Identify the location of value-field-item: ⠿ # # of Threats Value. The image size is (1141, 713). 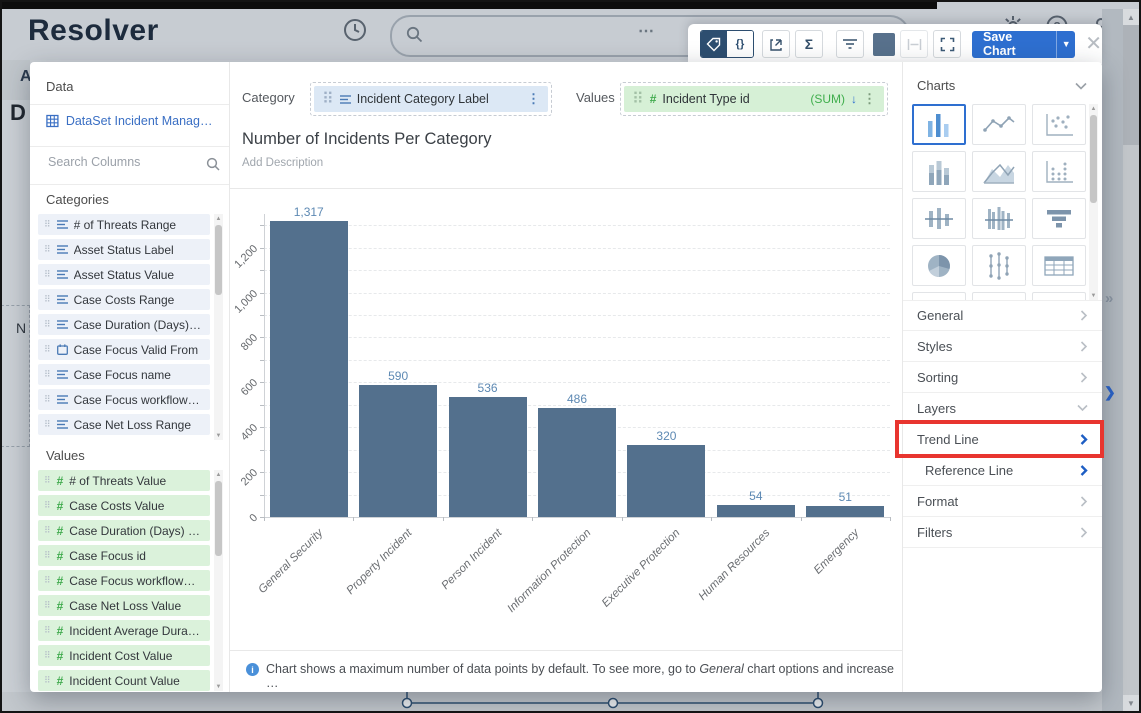
(124, 480).